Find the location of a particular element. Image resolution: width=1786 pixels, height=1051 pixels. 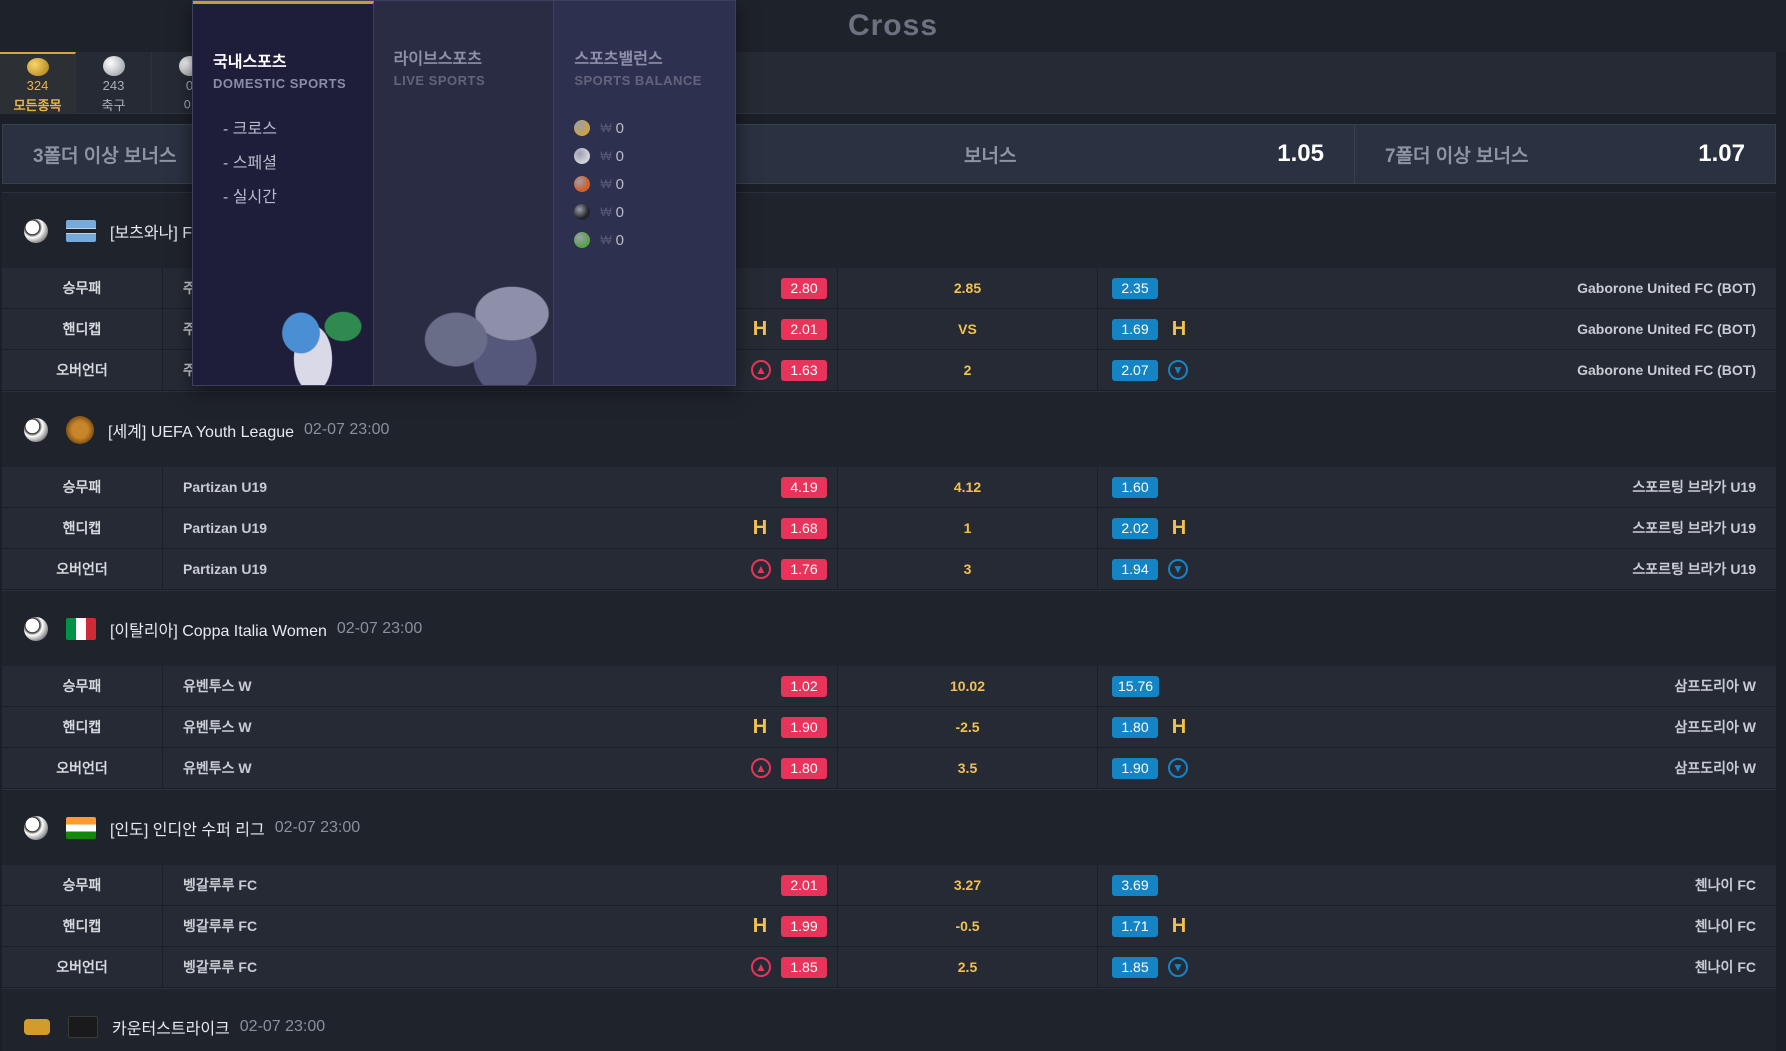

home-bet-button: 벵갈루루 FC 2.01 is located at coordinates (500, 885).